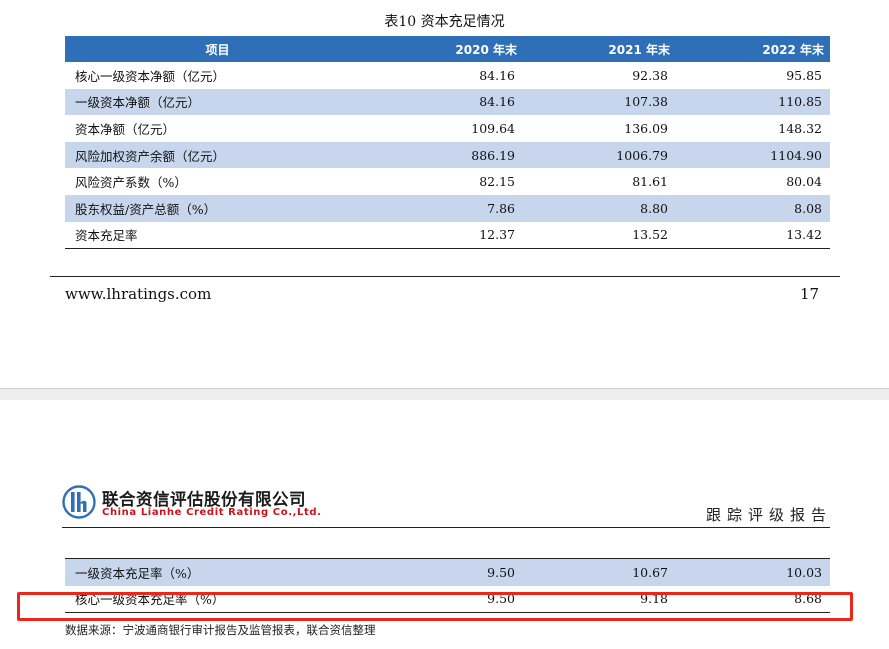  I want to click on row-label: 风险加权资产余额（亿元）, so click(217, 155).